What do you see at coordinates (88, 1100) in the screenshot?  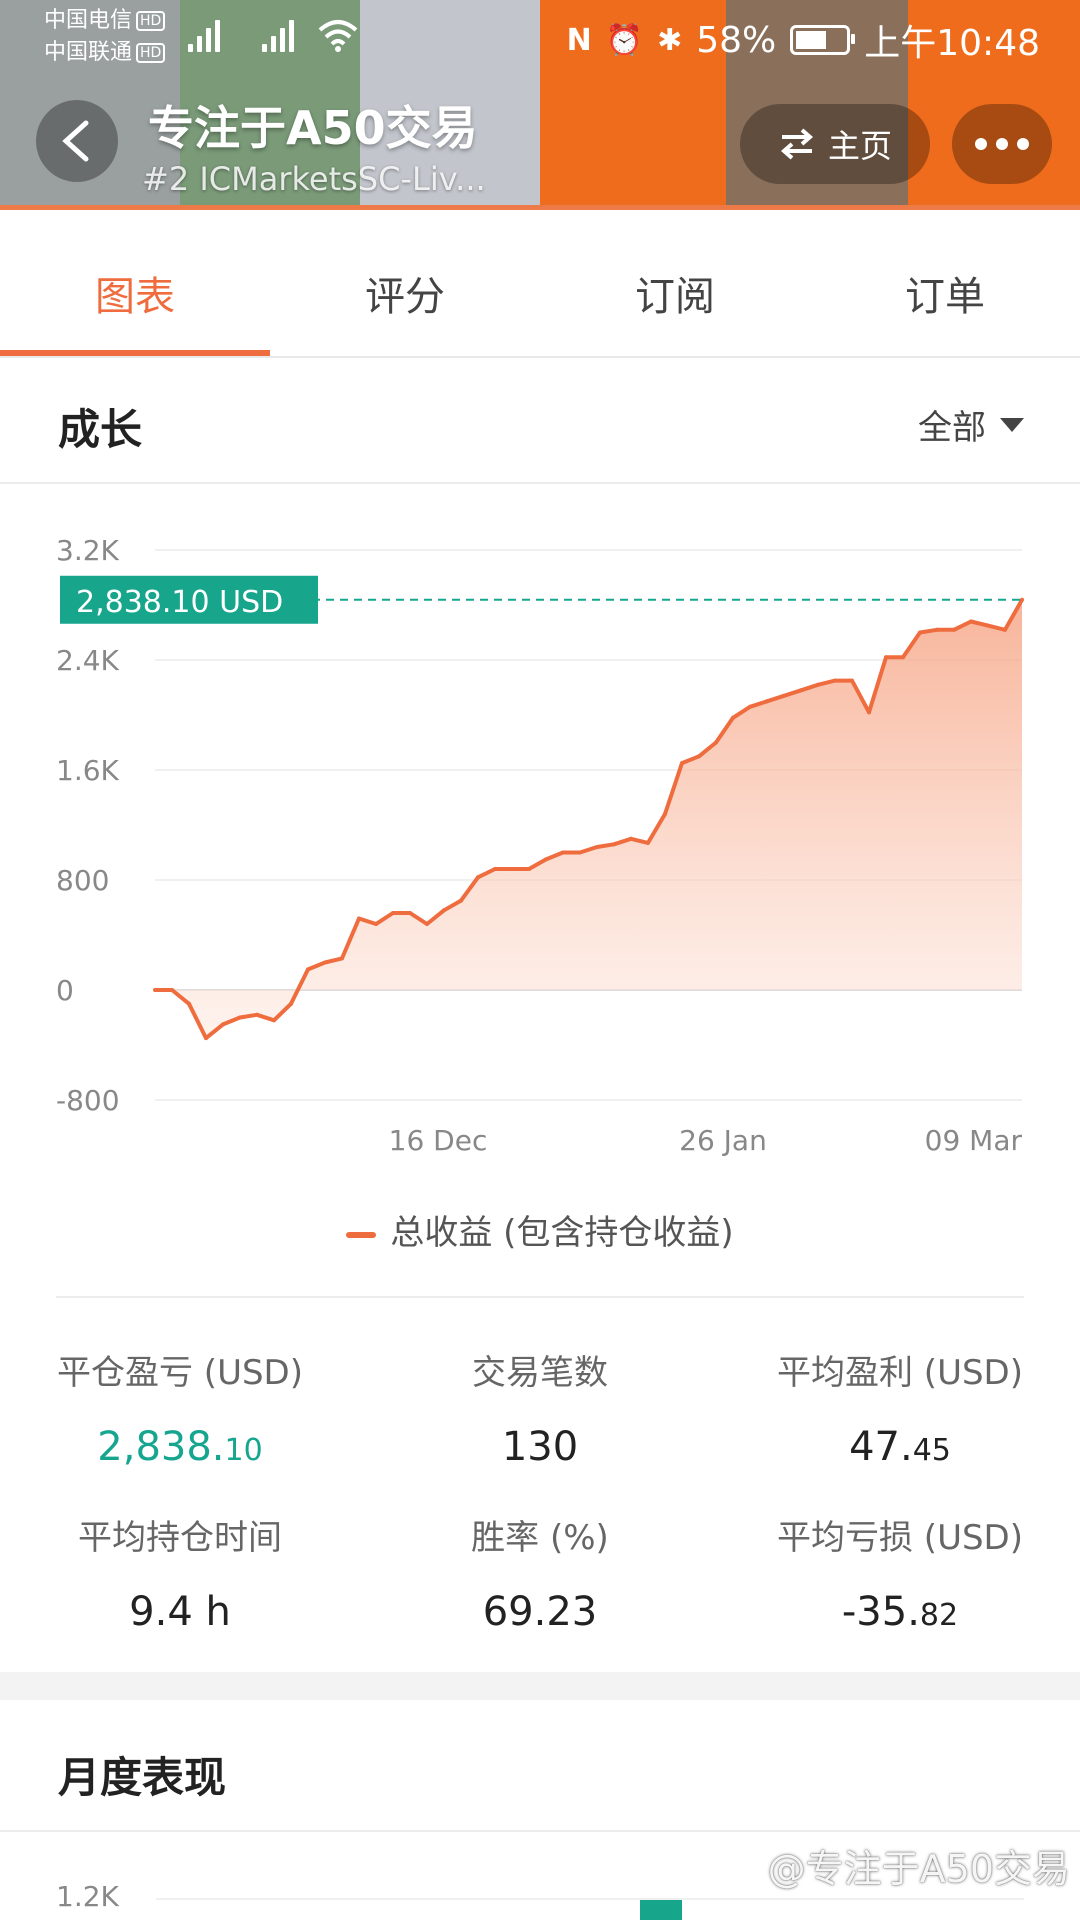 I see `y-tick-label: -800` at bounding box center [88, 1100].